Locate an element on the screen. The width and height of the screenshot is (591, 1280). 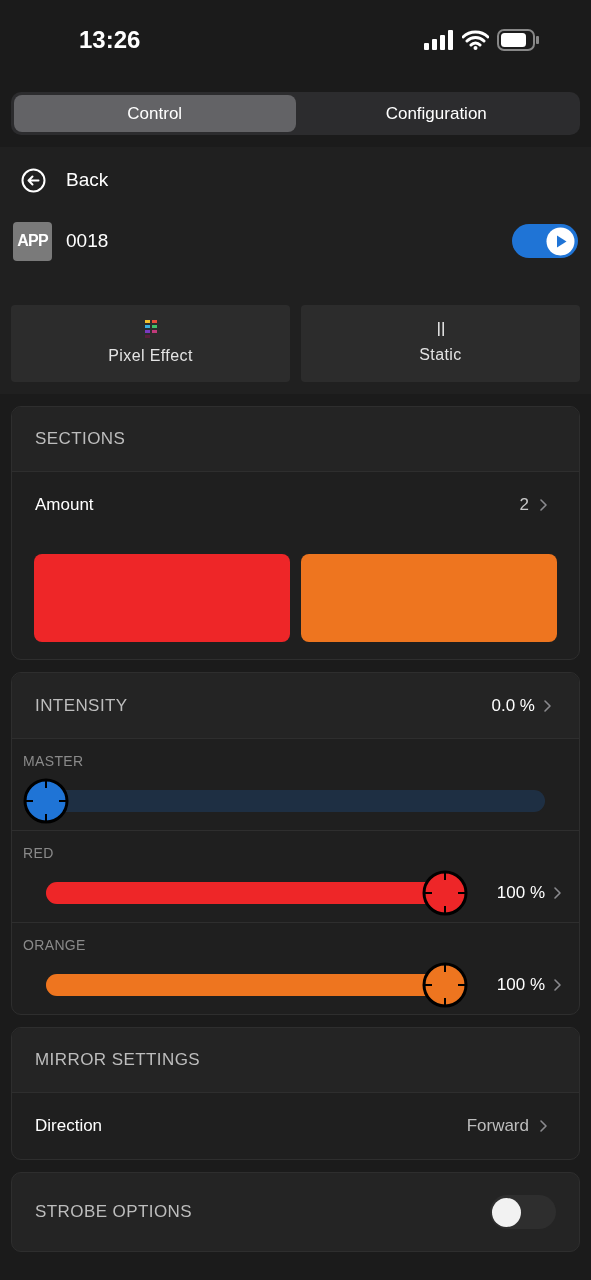
device-name: 0018 is located at coordinates (87, 240).